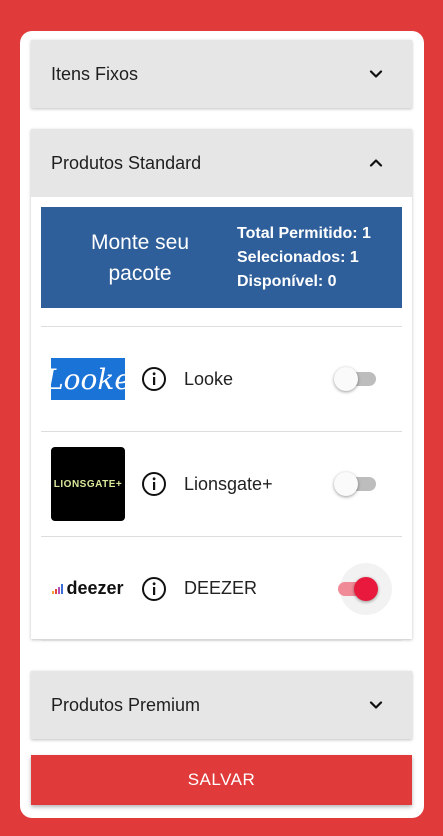  What do you see at coordinates (88, 589) in the screenshot?
I see `deezer-logo: deezer` at bounding box center [88, 589].